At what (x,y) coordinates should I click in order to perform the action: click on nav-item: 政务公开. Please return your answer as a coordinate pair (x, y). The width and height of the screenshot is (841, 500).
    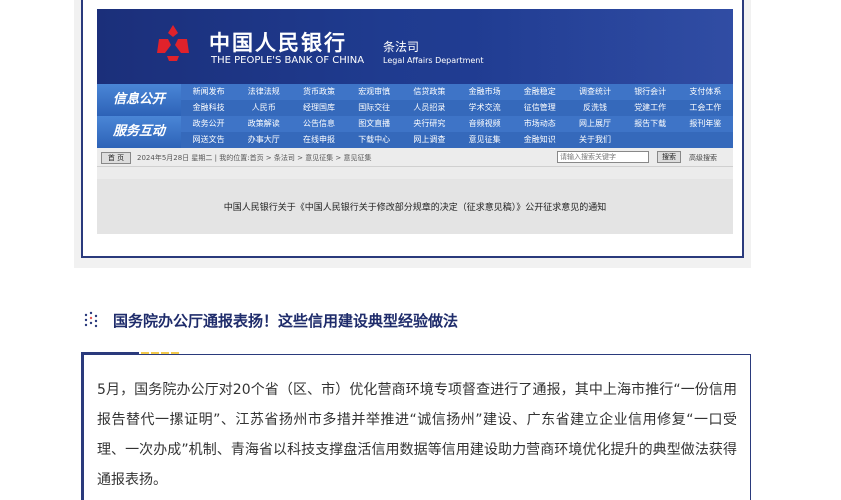
    Looking at the image, I should click on (209, 124).